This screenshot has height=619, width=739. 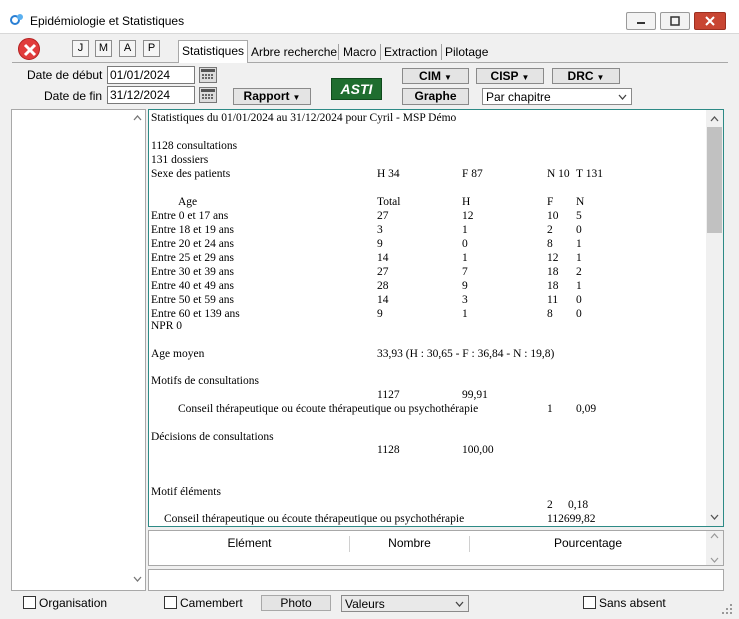 What do you see at coordinates (558, 174) in the screenshot?
I see `sexe-n: N 10` at bounding box center [558, 174].